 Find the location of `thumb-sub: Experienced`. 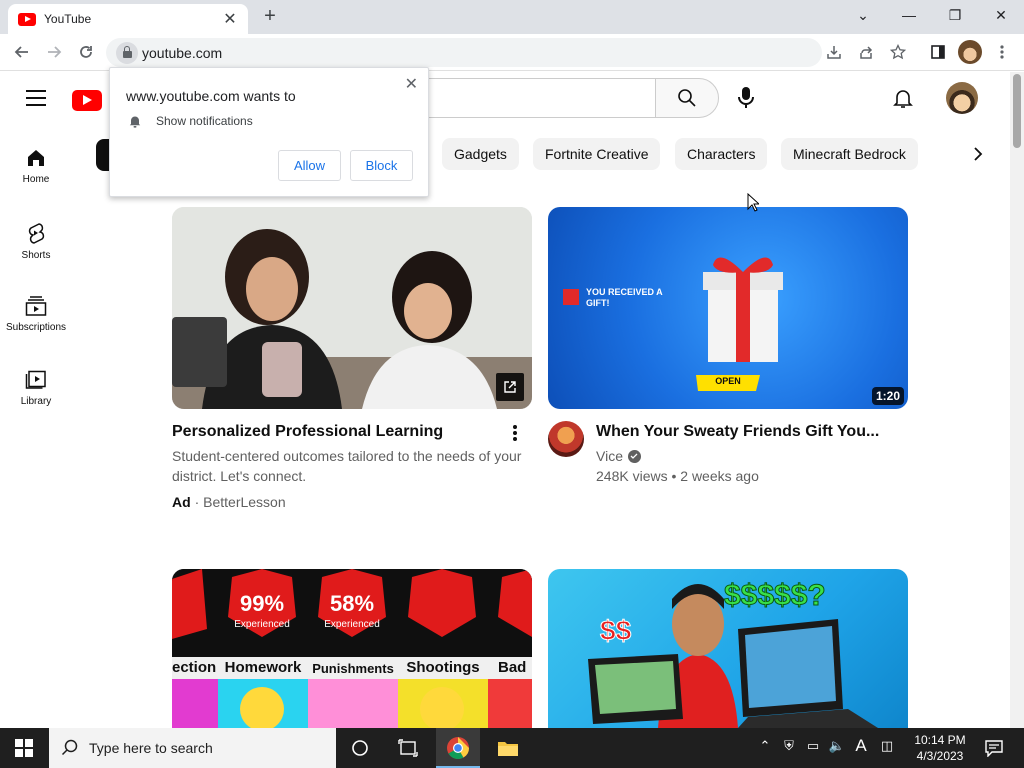

thumb-sub: Experienced is located at coordinates (262, 624).